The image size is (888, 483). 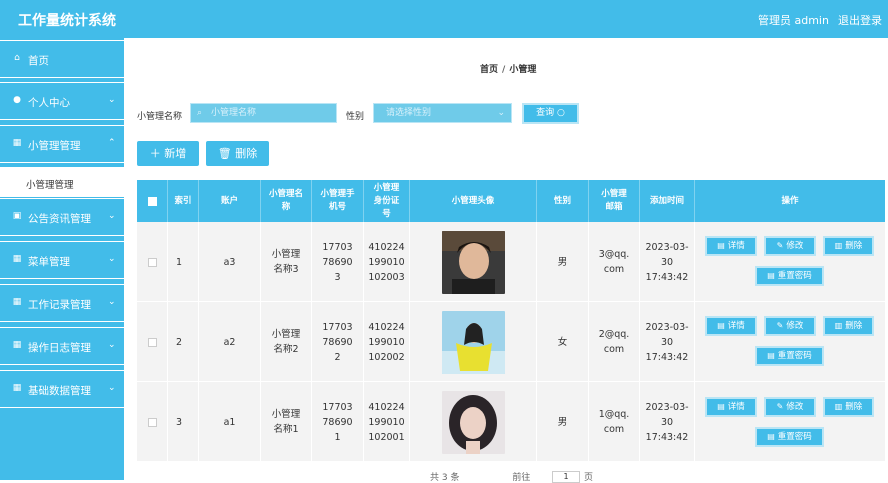 What do you see at coordinates (17, 58) in the screenshot?
I see `home-icon: ⌂` at bounding box center [17, 58].